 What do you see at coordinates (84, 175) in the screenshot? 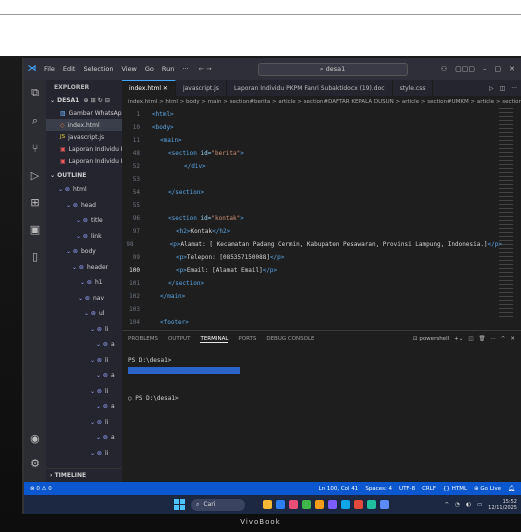
I see `outline-header: ⌄ OUTLINE` at bounding box center [84, 175].